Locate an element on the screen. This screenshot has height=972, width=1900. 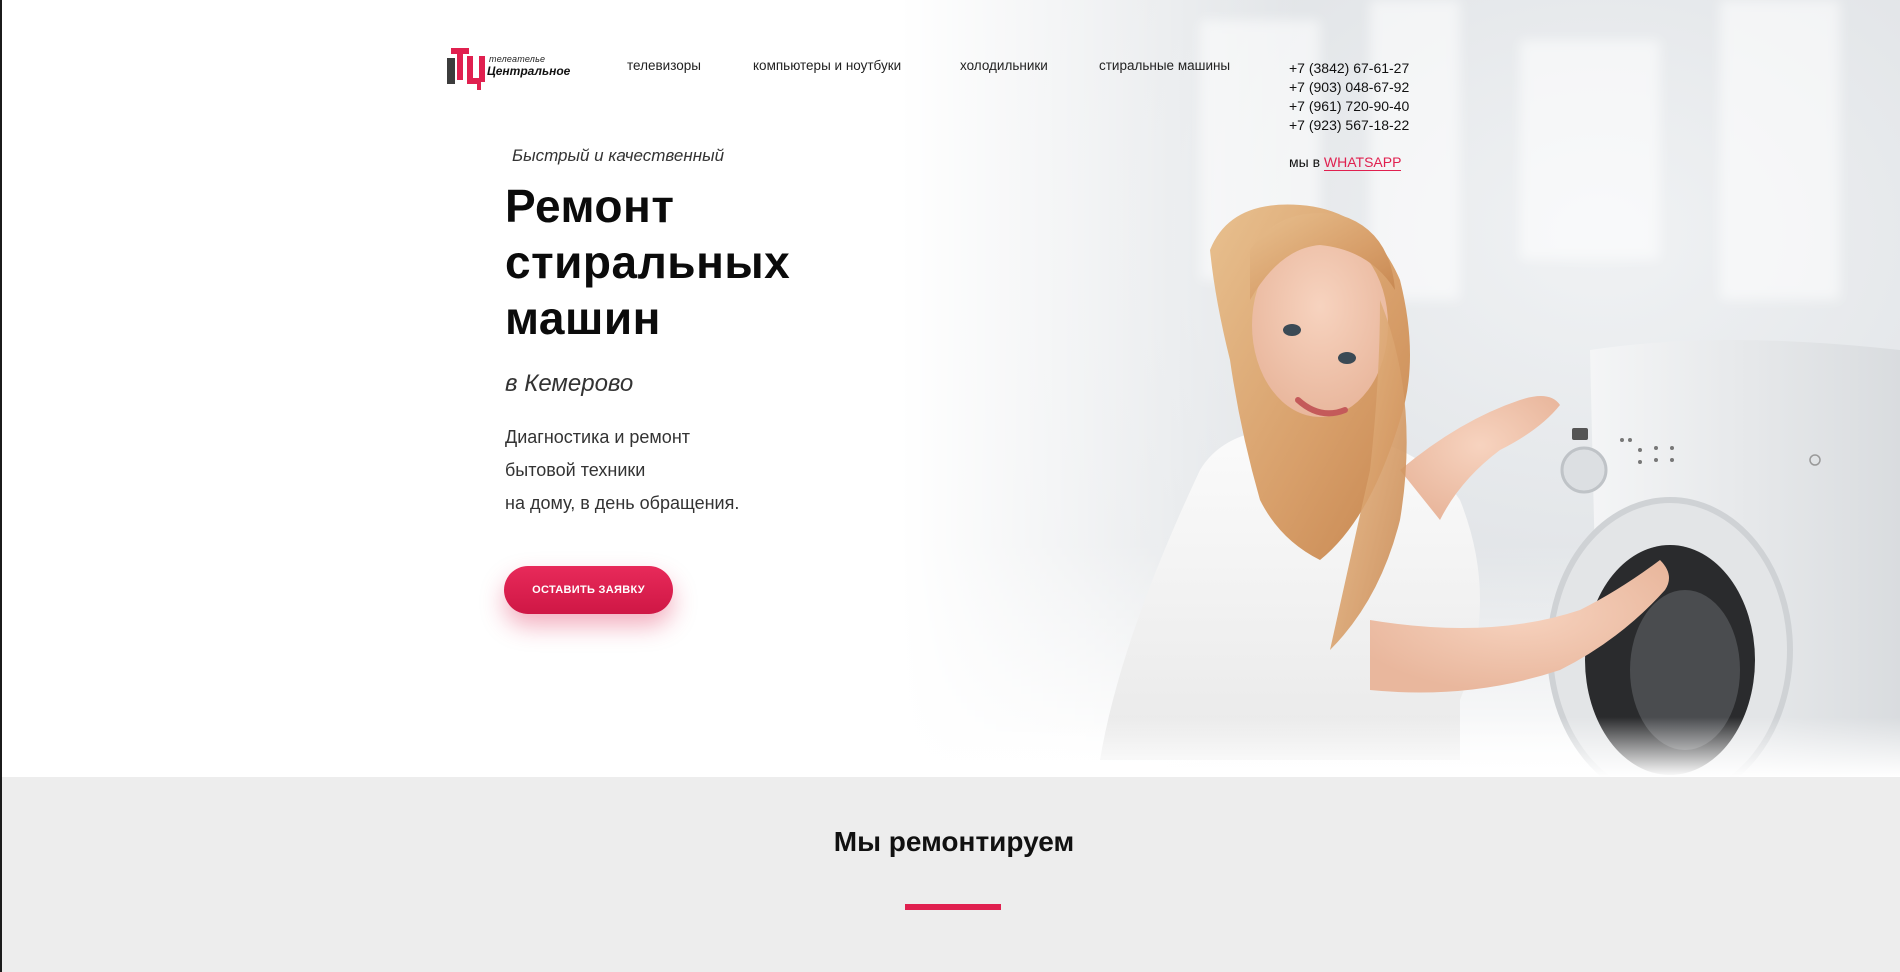
phone-number: +7 (903) 048-67-92 is located at coordinates (1349, 87).